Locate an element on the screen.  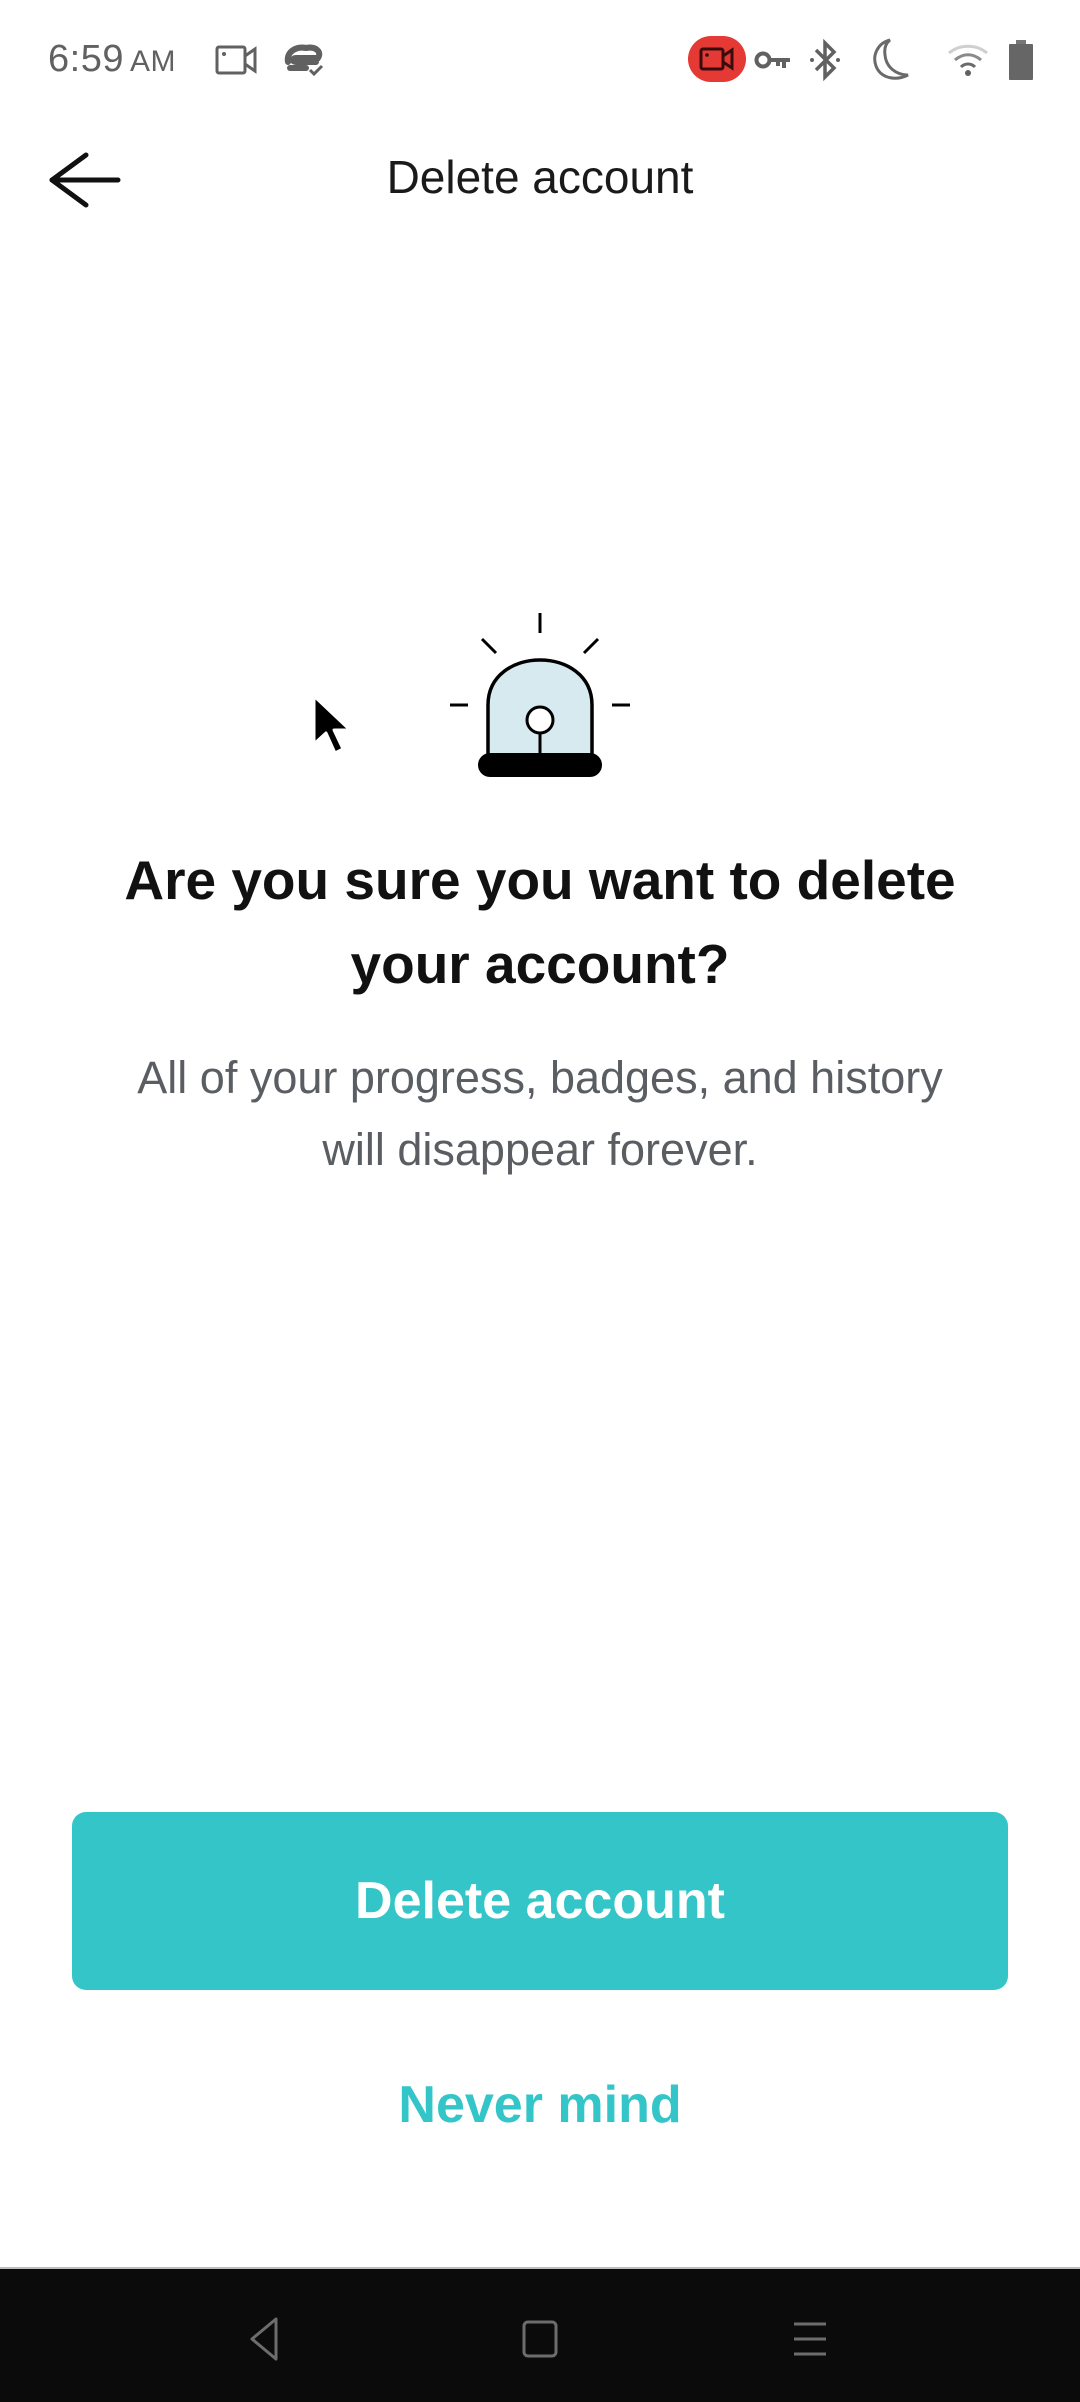
siren-alarm-icon is located at coordinates (540, 697).